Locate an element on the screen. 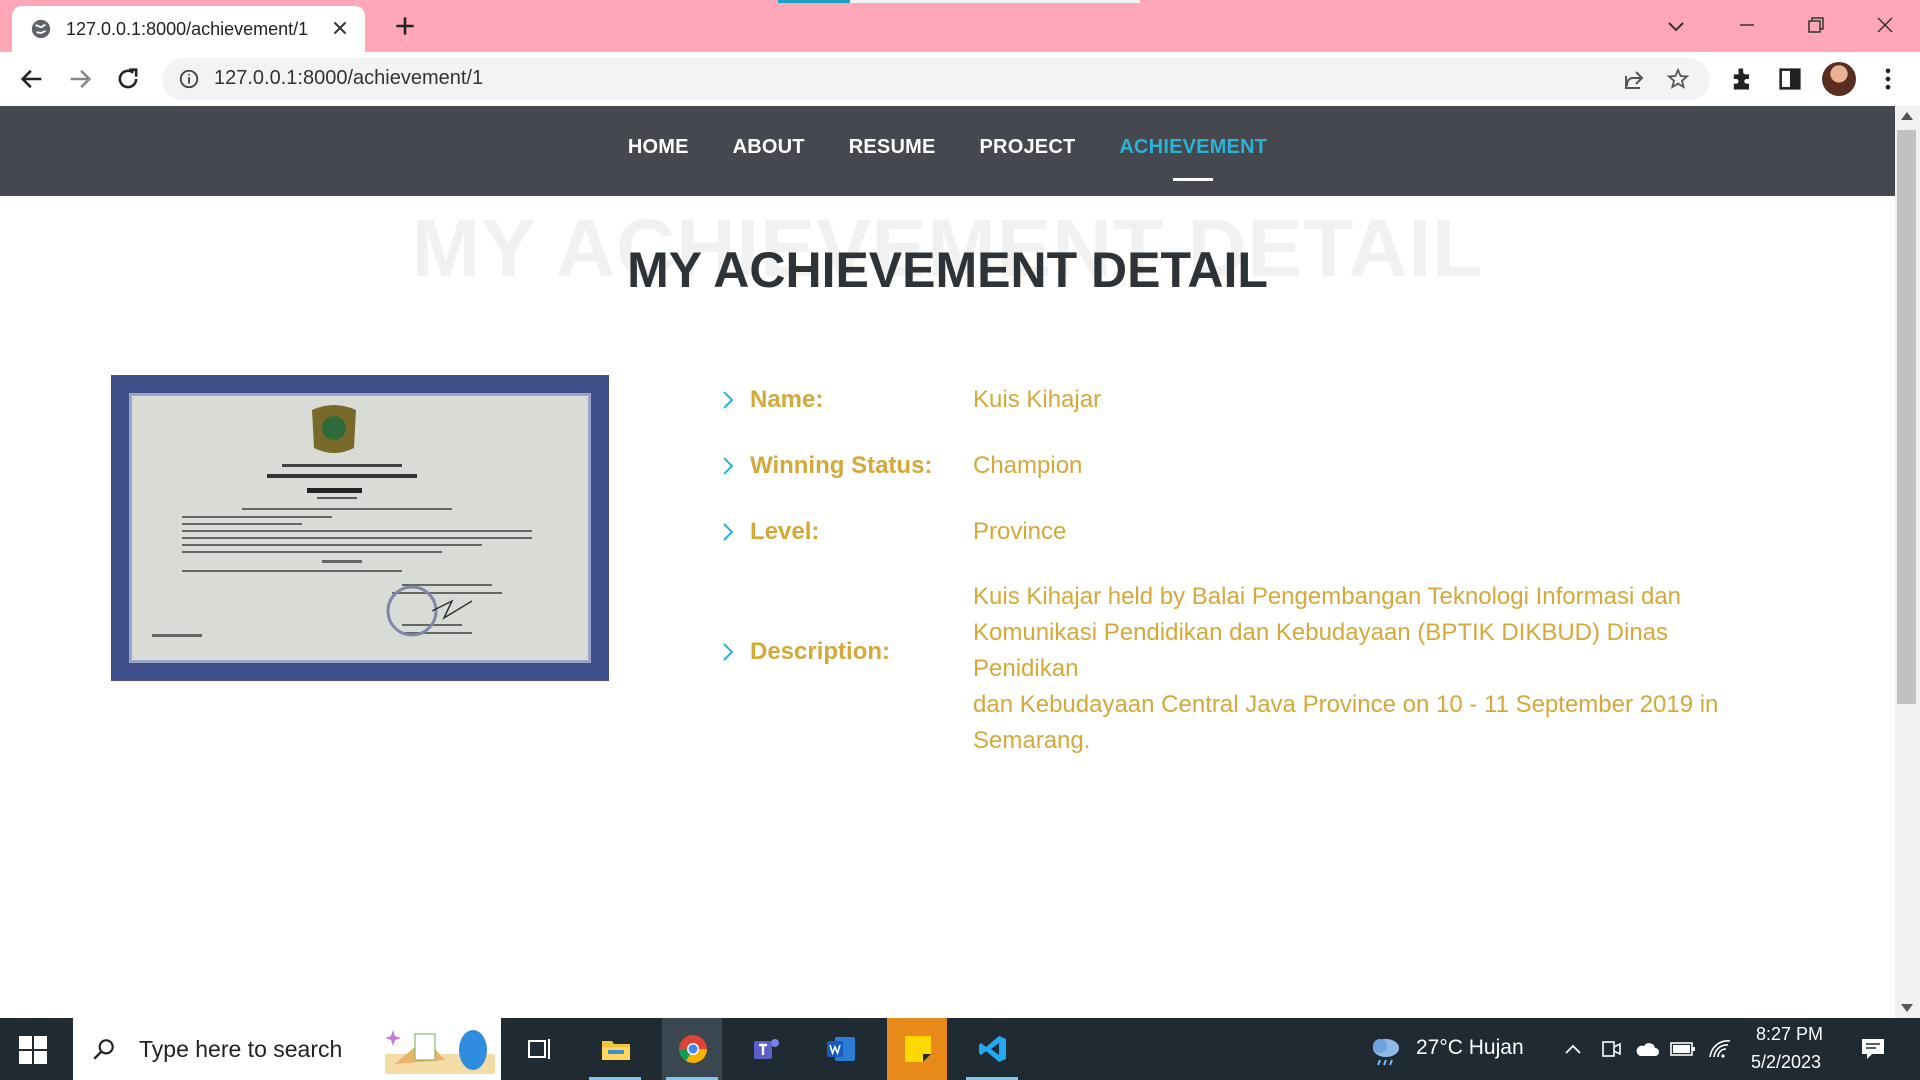 This screenshot has height=1080, width=1920. restore-icon is located at coordinates (1816, 25).